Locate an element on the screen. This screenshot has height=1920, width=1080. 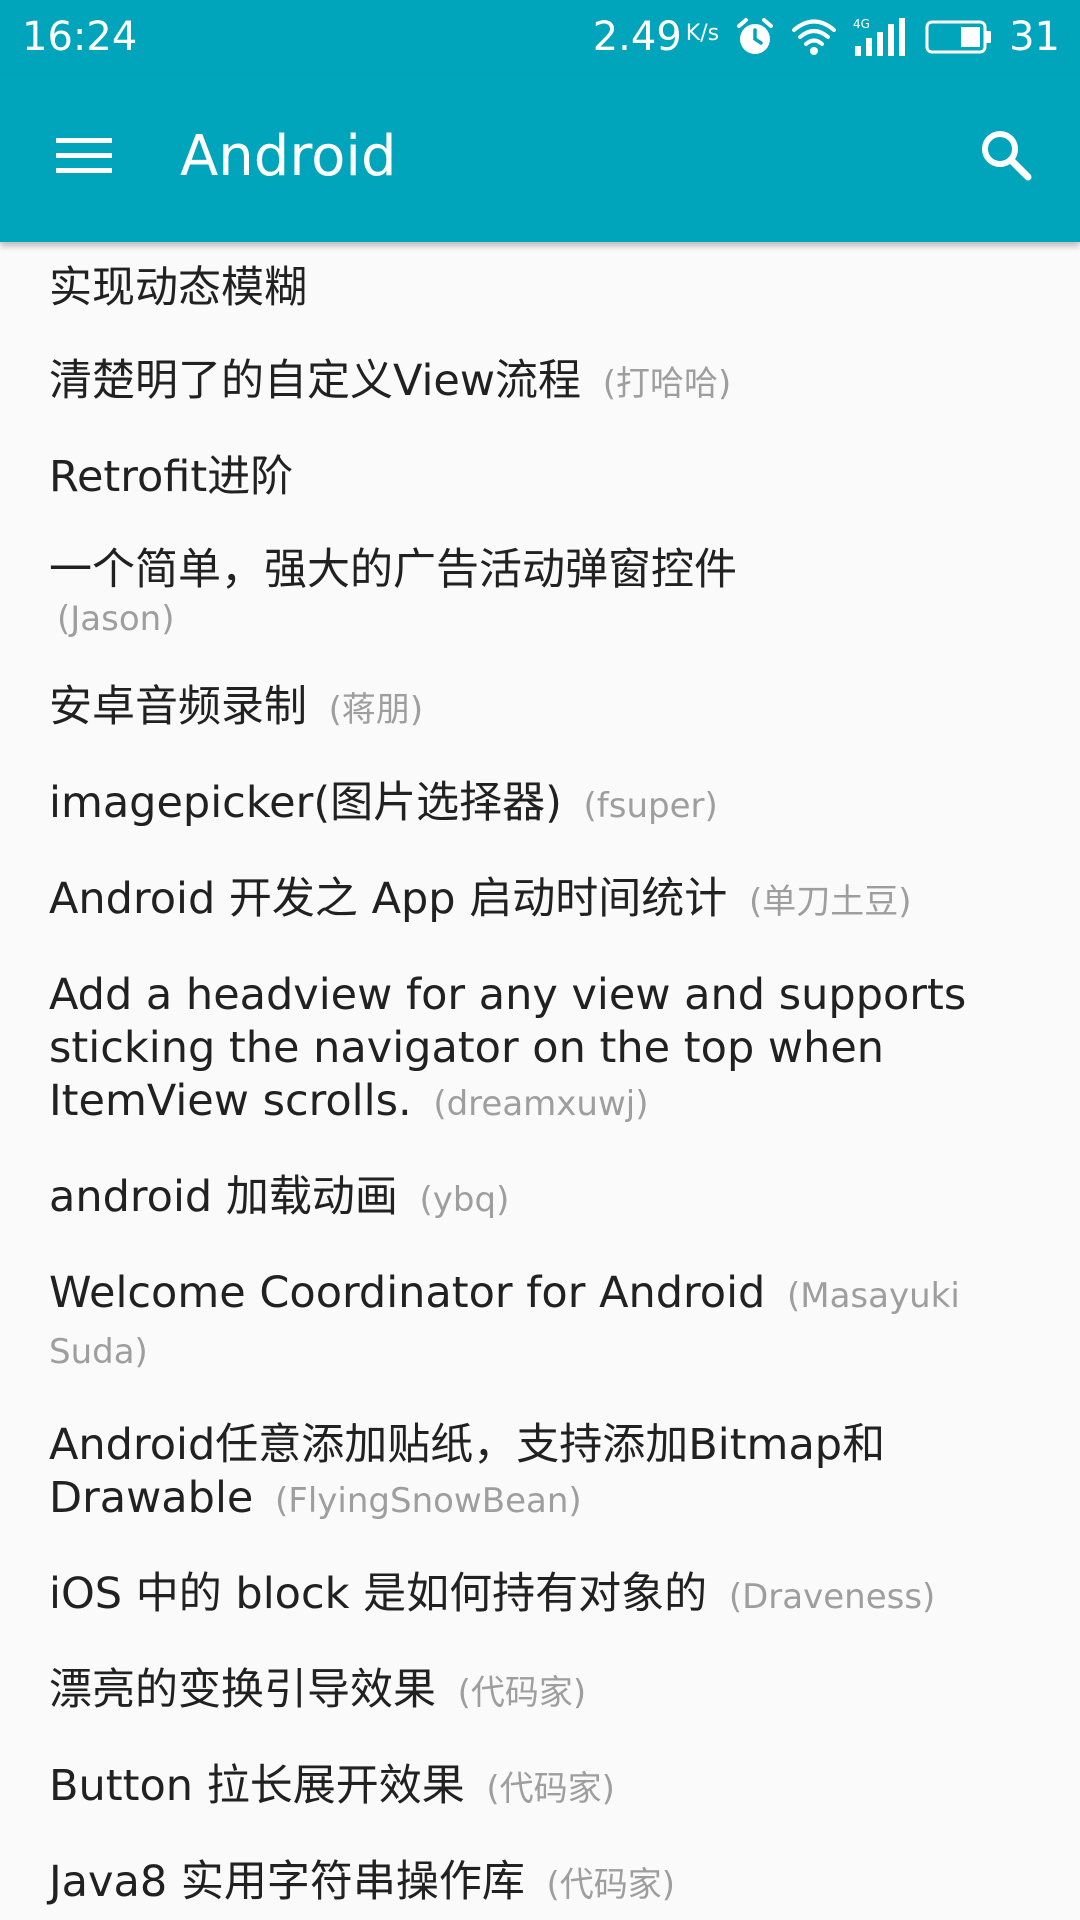
article-item: 一个简单，强大的广告活动弹窗控件 (Jason) is located at coordinates (540, 592).